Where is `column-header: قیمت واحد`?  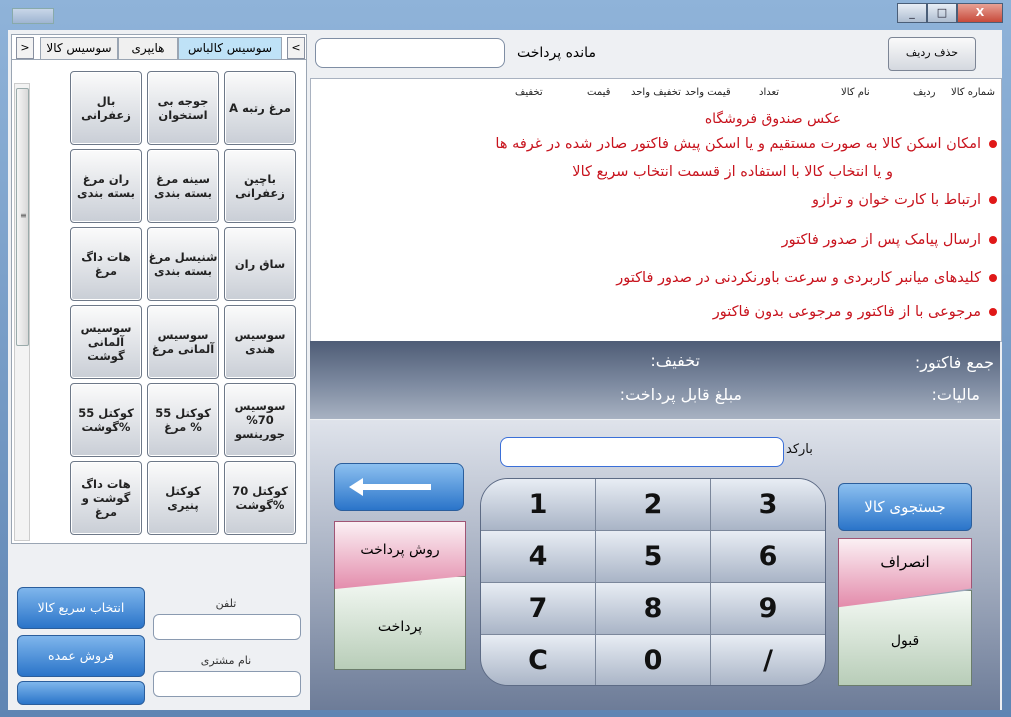
column-header: قیمت واحد is located at coordinates (708, 92).